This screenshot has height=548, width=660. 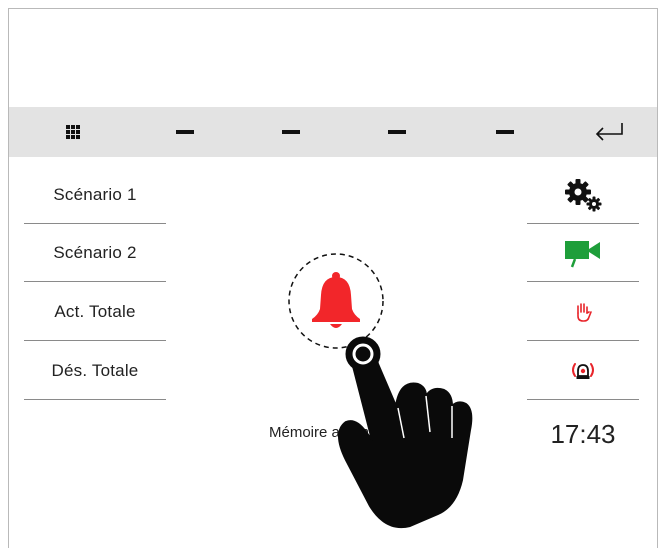 I want to click on top-toolbar, so click(x=333, y=132).